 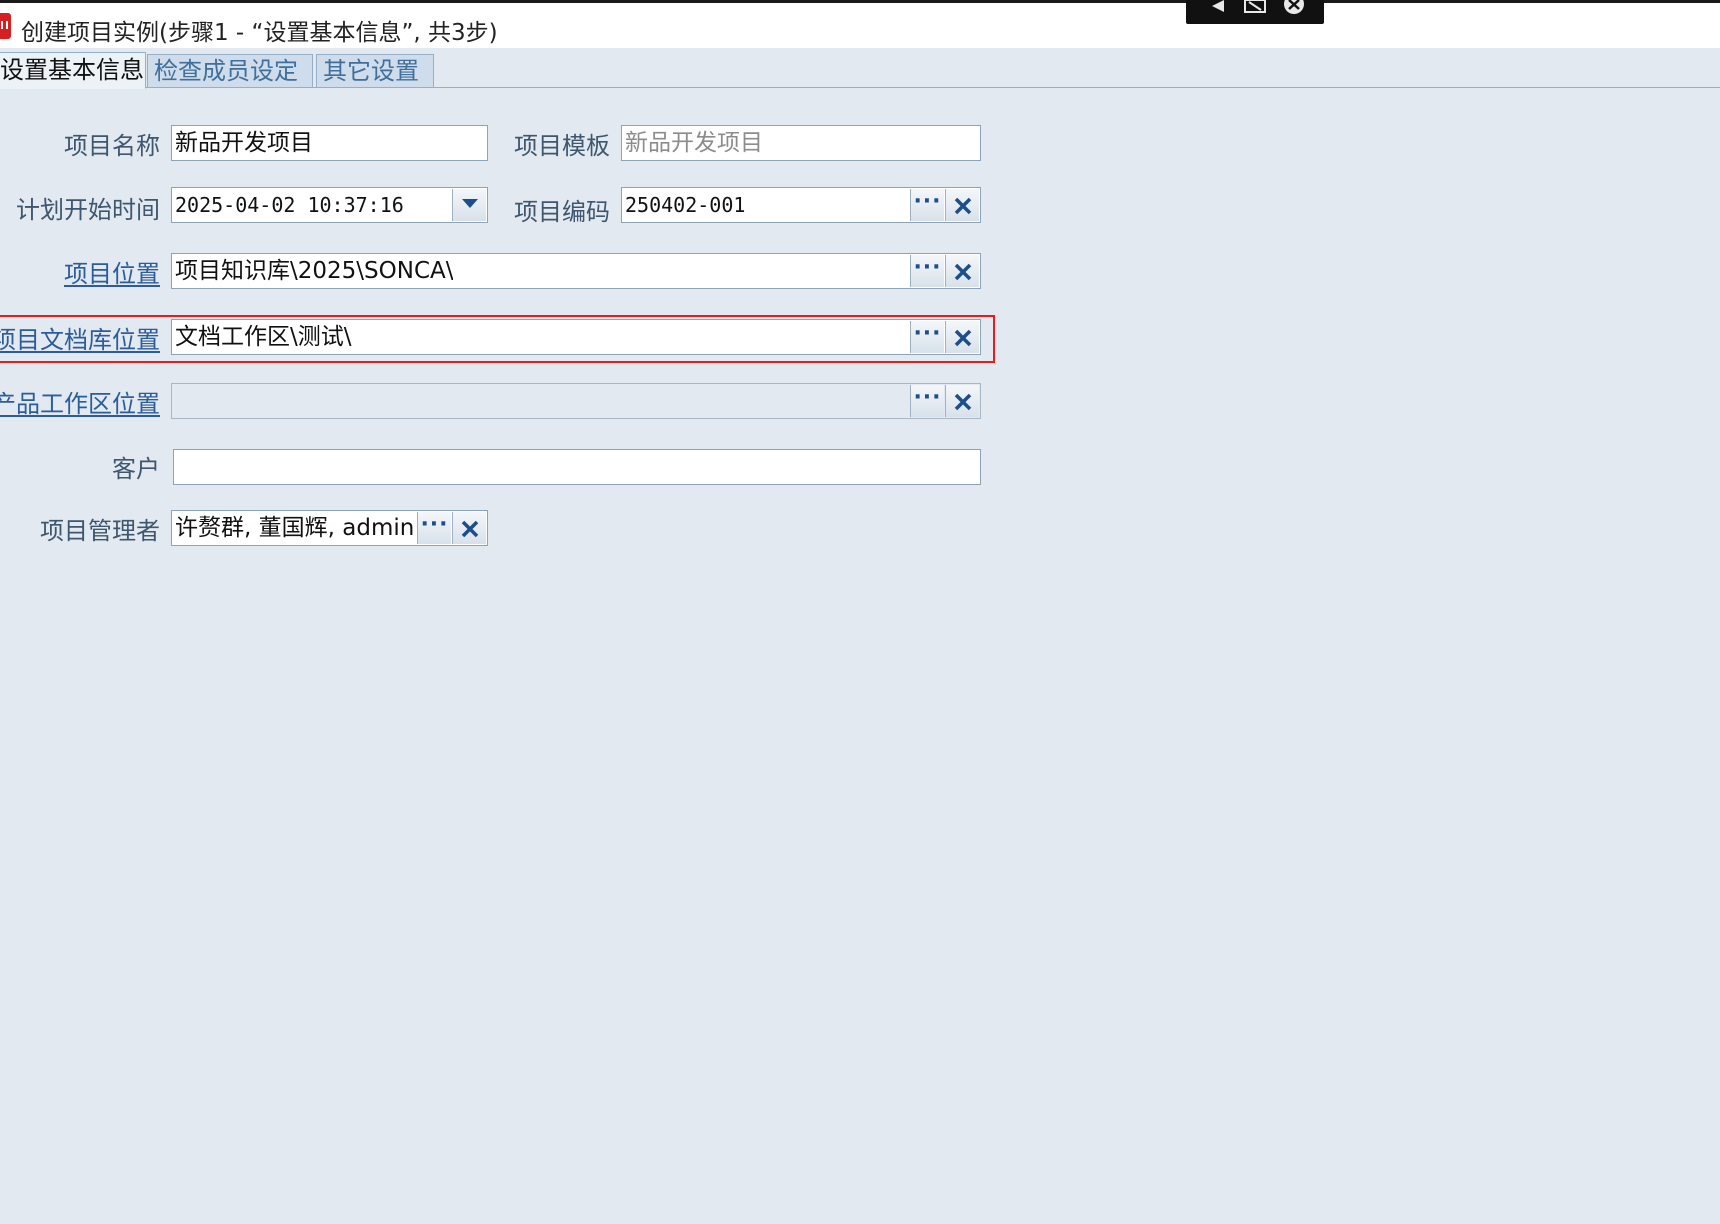 What do you see at coordinates (88, 210) in the screenshot?
I see `planned-start-label: 计划开始时间` at bounding box center [88, 210].